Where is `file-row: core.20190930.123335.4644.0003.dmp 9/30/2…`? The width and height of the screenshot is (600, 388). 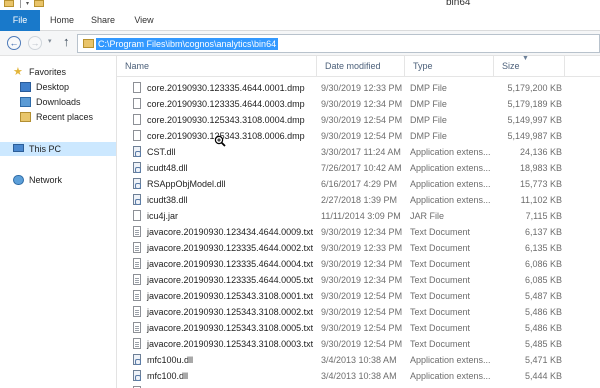 file-row: core.20190930.123335.4644.0003.dmp 9/30/2… is located at coordinates (341, 104).